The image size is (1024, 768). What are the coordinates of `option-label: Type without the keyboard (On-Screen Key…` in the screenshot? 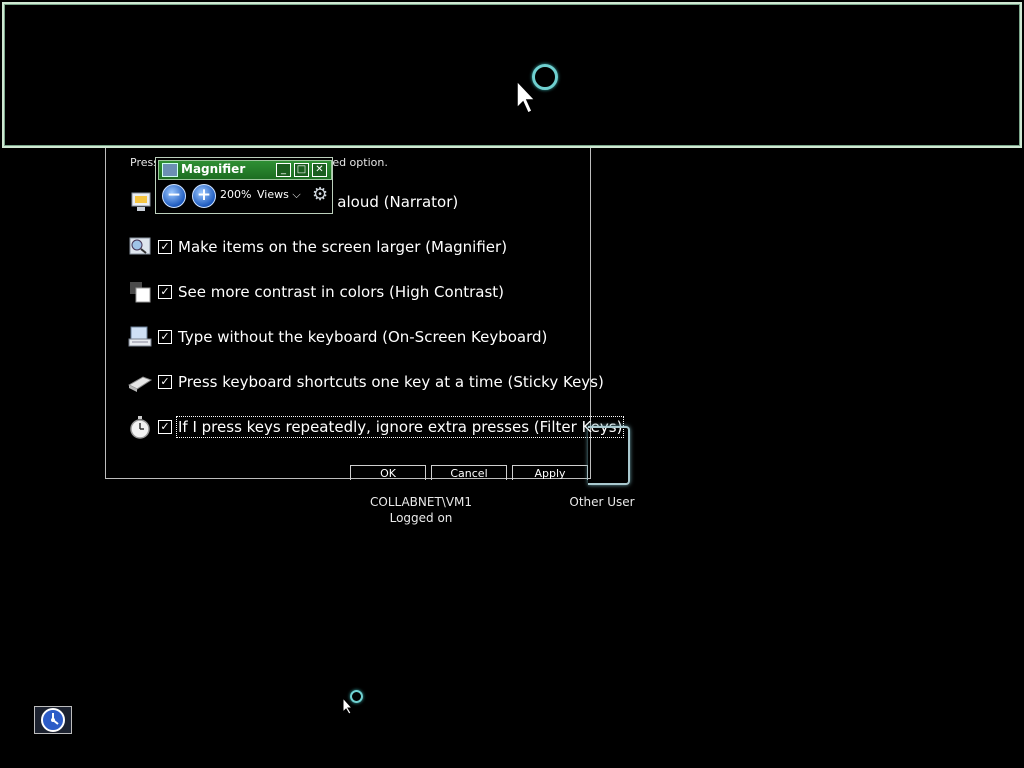 It's located at (363, 337).